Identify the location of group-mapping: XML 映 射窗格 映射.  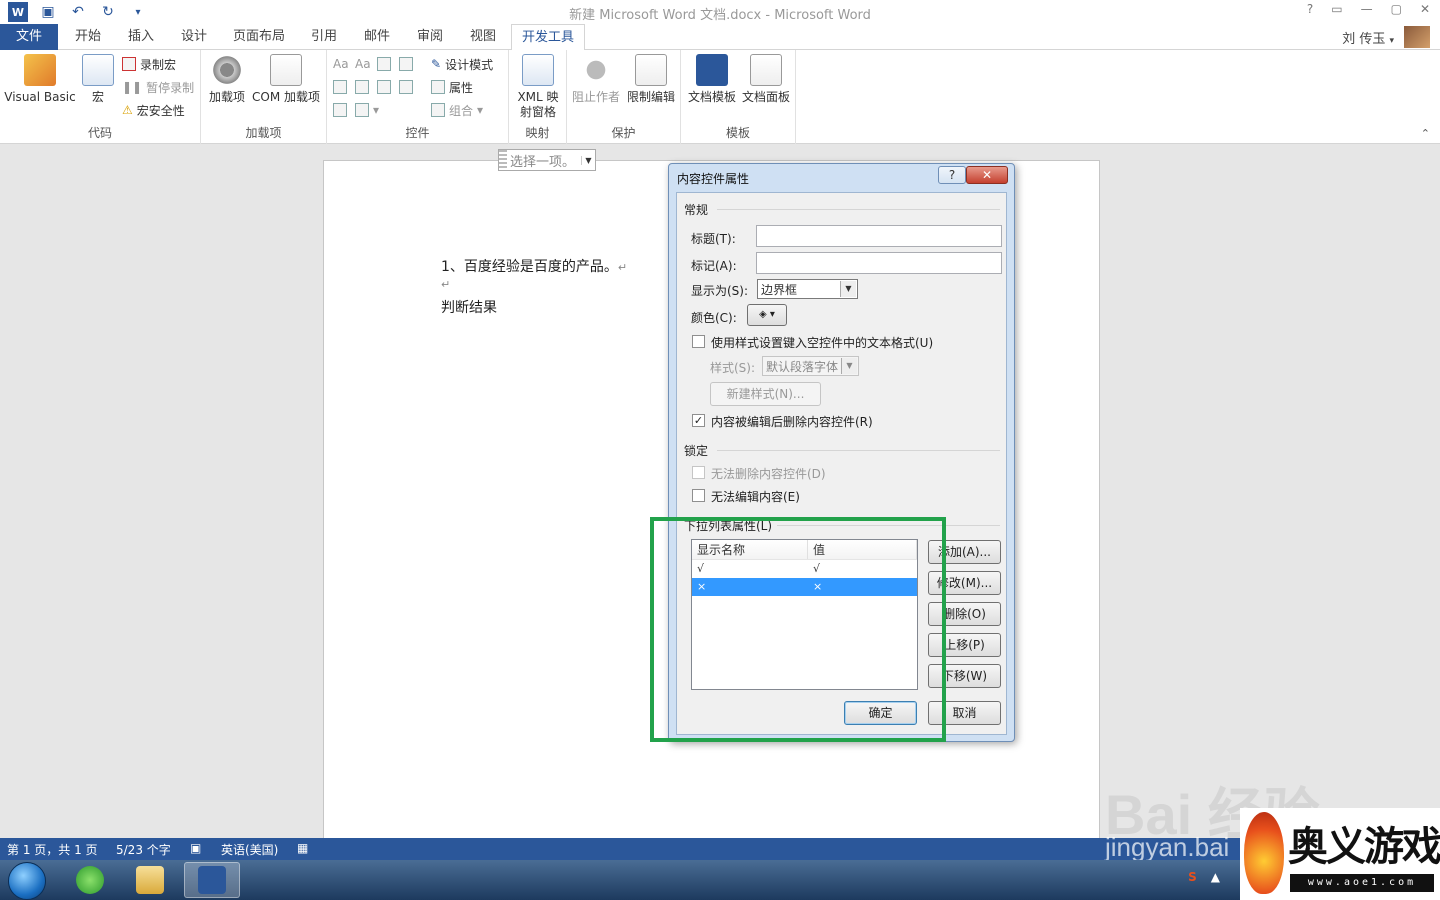
(538, 97).